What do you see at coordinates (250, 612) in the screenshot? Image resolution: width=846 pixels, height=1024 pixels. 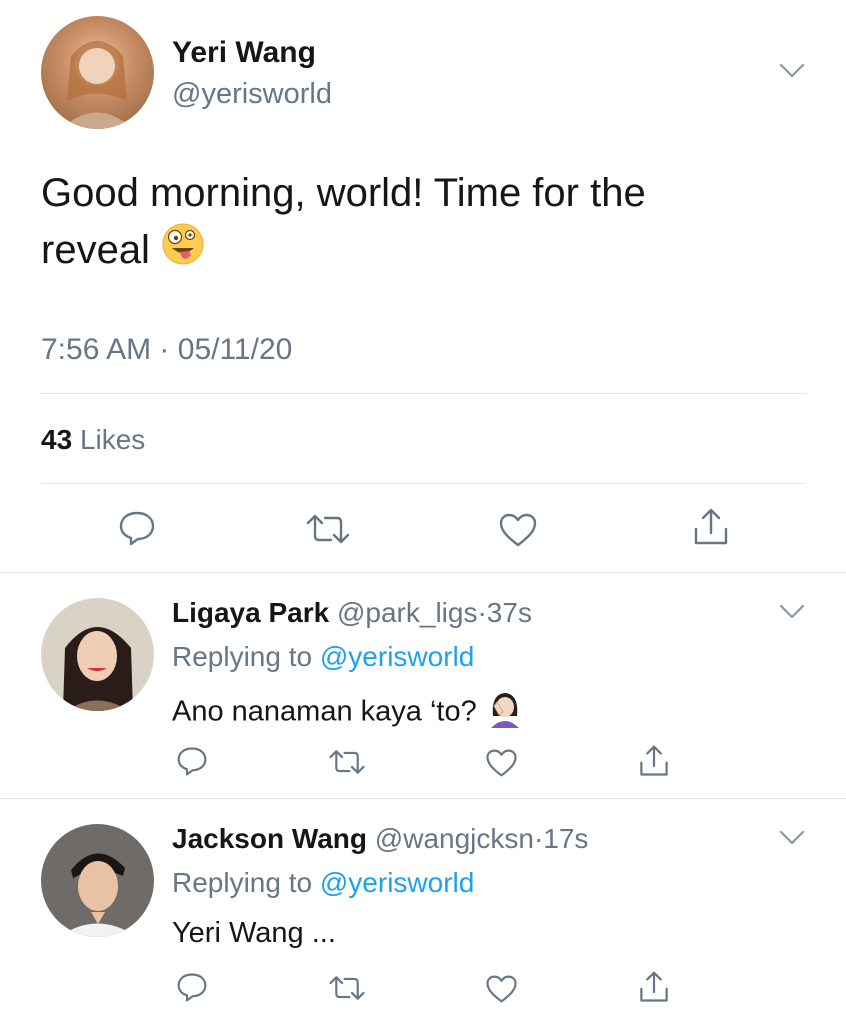 I see `reply-author-name: Ligaya Park` at bounding box center [250, 612].